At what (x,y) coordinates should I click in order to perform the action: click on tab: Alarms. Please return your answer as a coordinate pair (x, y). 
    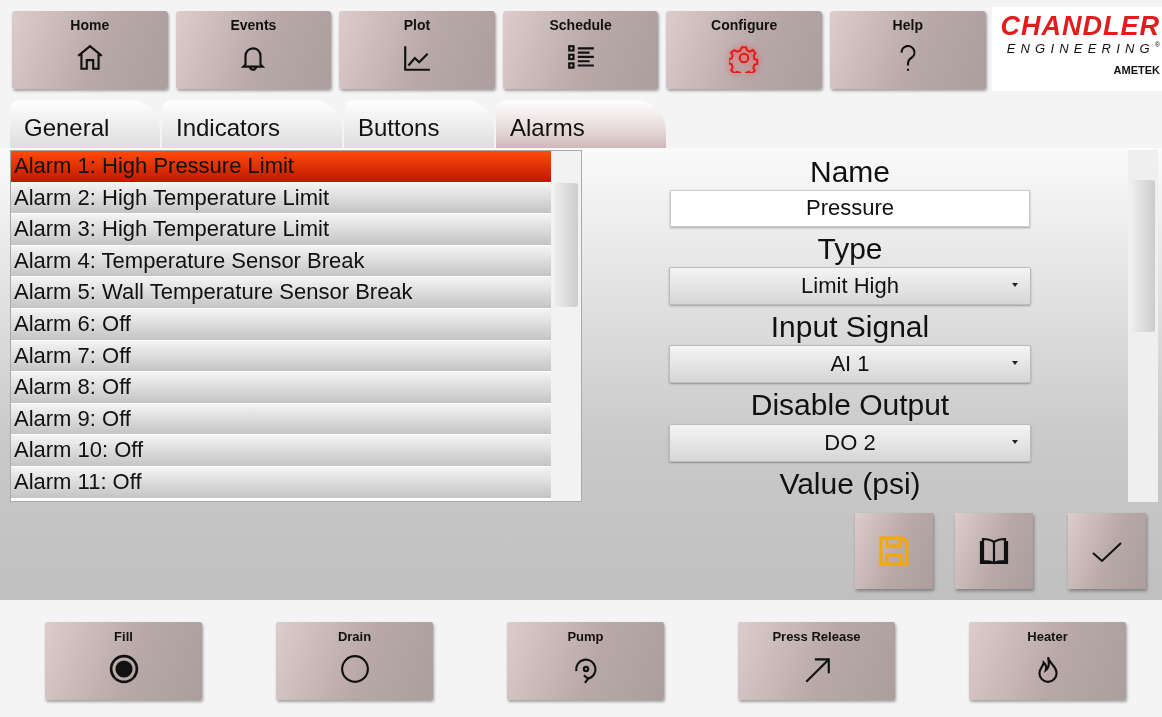
    Looking at the image, I should click on (581, 124).